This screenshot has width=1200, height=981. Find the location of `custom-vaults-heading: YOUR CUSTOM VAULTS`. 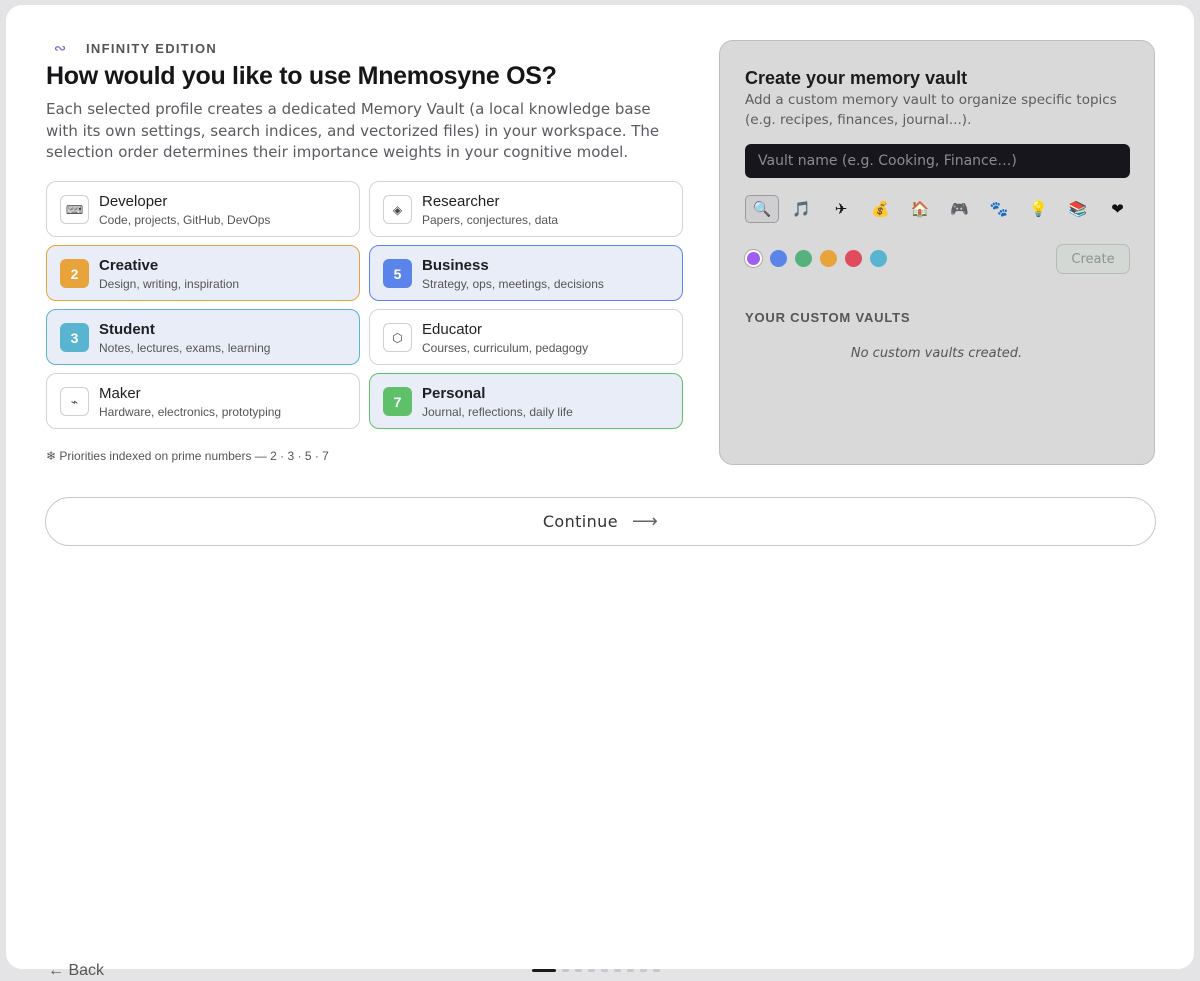

custom-vaults-heading: YOUR CUSTOM VAULTS is located at coordinates (828, 317).